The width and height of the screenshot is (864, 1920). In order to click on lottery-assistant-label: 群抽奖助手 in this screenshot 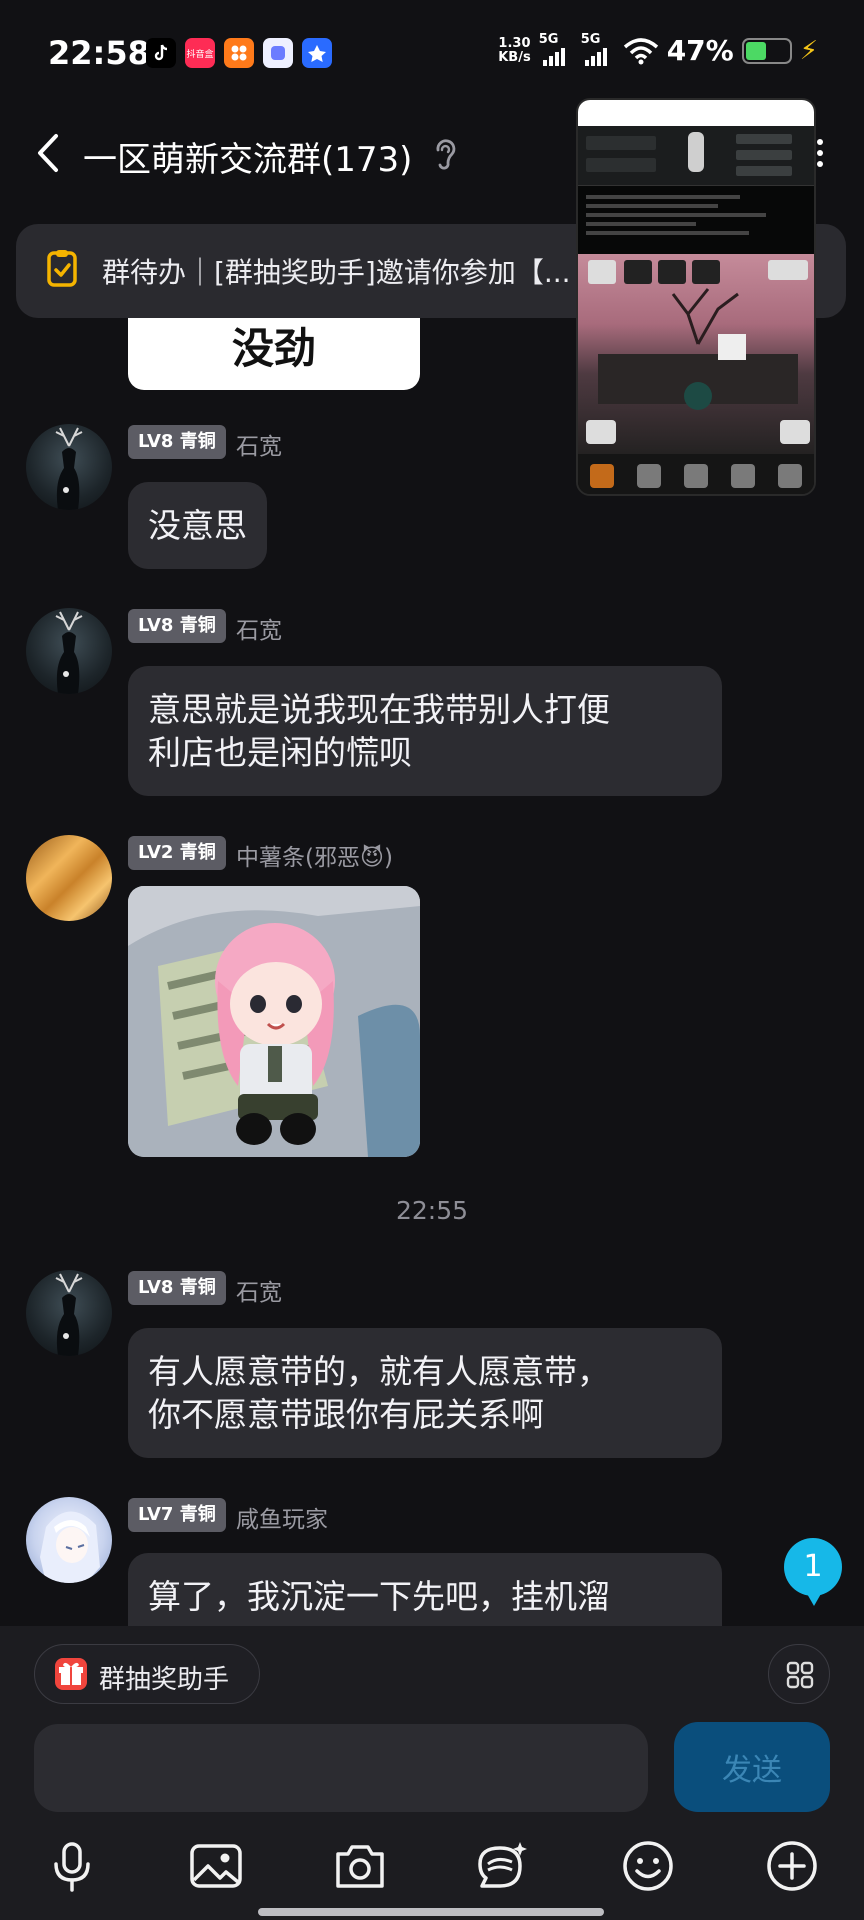, I will do `click(164, 1680)`.